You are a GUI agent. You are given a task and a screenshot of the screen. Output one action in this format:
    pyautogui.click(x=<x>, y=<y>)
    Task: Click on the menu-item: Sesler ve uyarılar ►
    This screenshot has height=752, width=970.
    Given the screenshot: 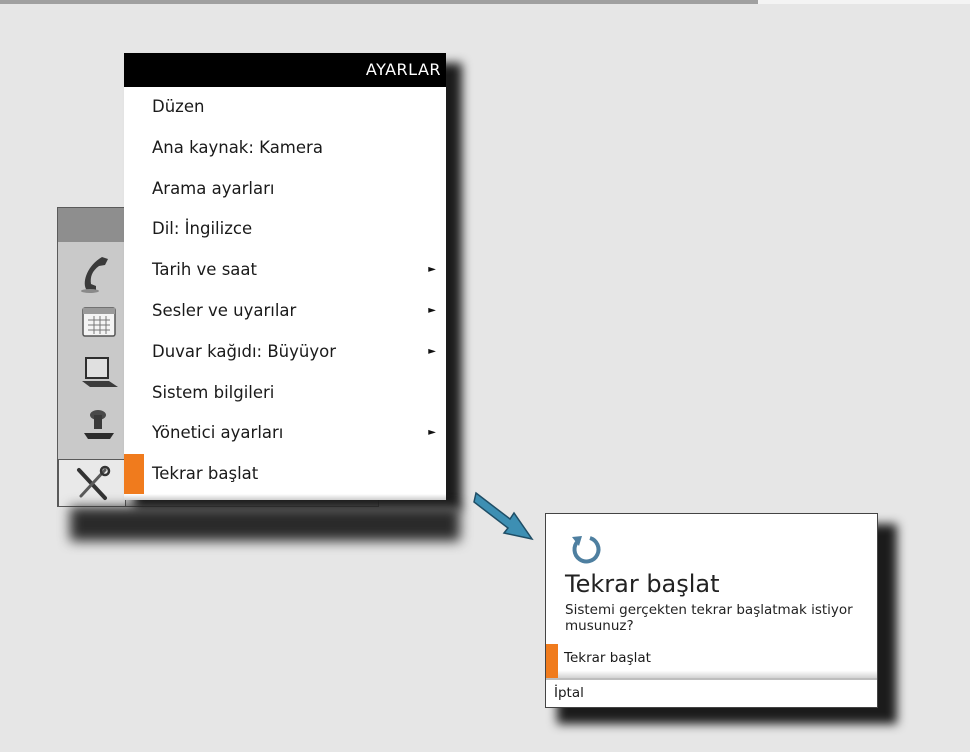 What is the action you would take?
    pyautogui.click(x=285, y=311)
    